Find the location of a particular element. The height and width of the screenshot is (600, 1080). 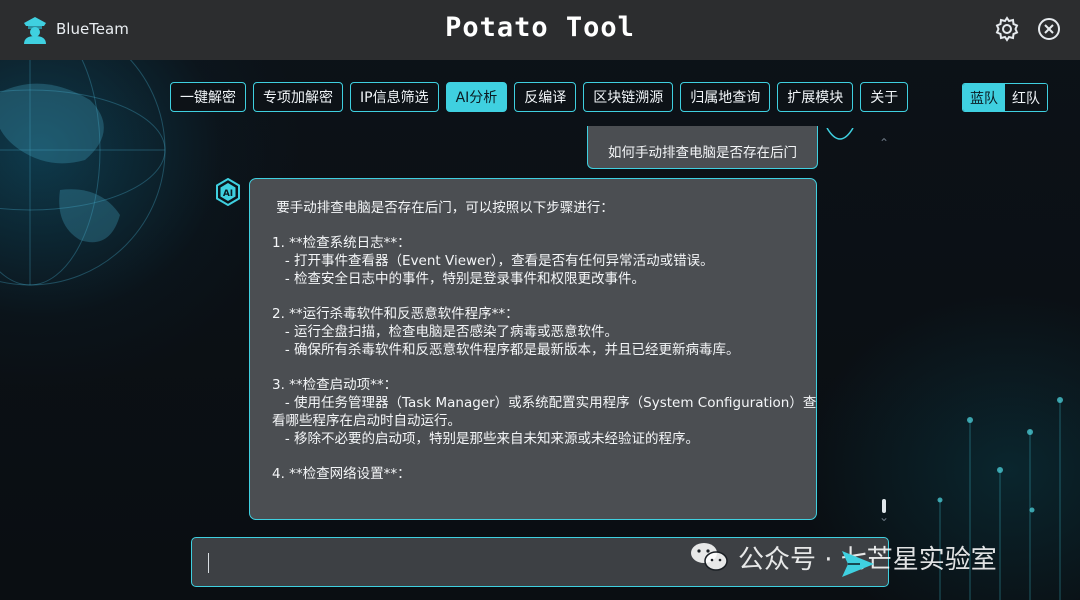

user-avatar-icon is located at coordinates (840, 134).